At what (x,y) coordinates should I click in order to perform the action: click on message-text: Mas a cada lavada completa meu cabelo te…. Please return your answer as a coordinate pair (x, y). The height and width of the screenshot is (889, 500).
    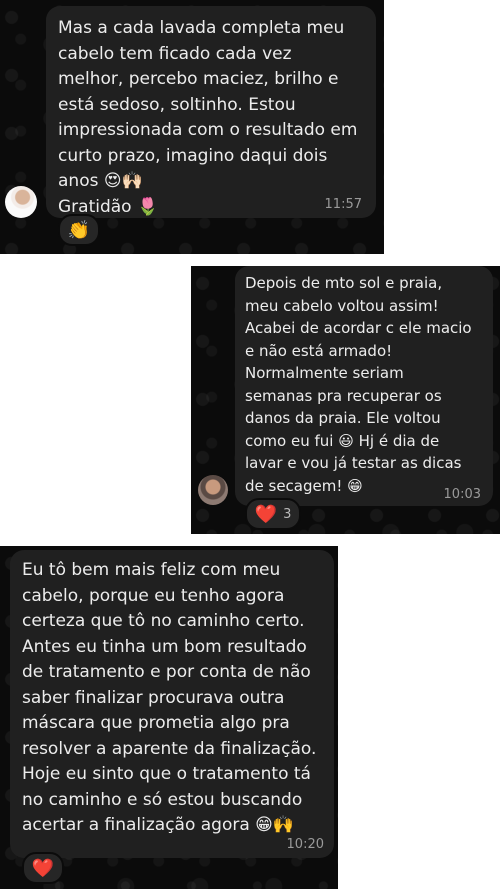
    Looking at the image, I should click on (208, 117).